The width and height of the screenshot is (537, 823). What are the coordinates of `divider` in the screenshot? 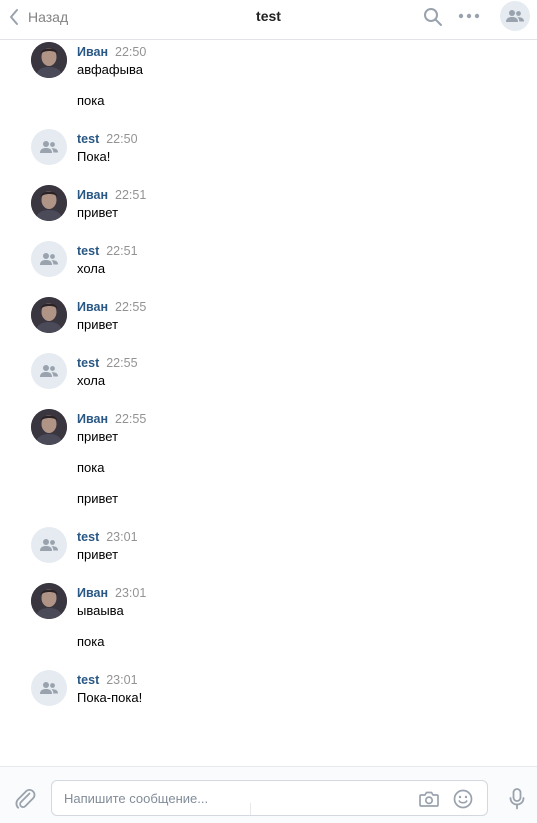 It's located at (250, 809).